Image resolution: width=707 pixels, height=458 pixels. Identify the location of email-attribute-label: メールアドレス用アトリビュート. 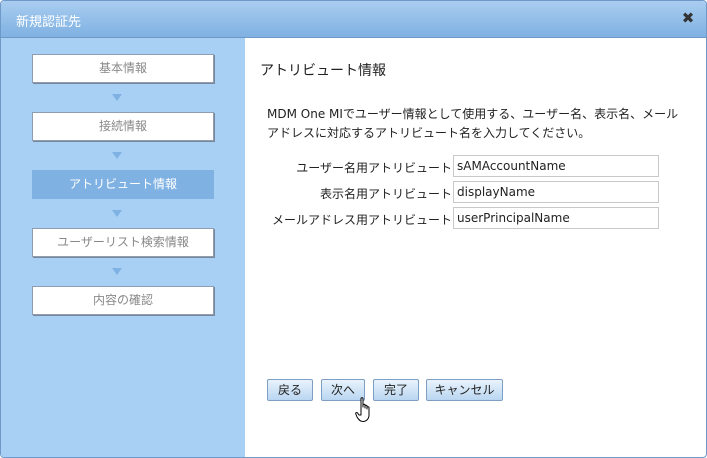
(361, 220).